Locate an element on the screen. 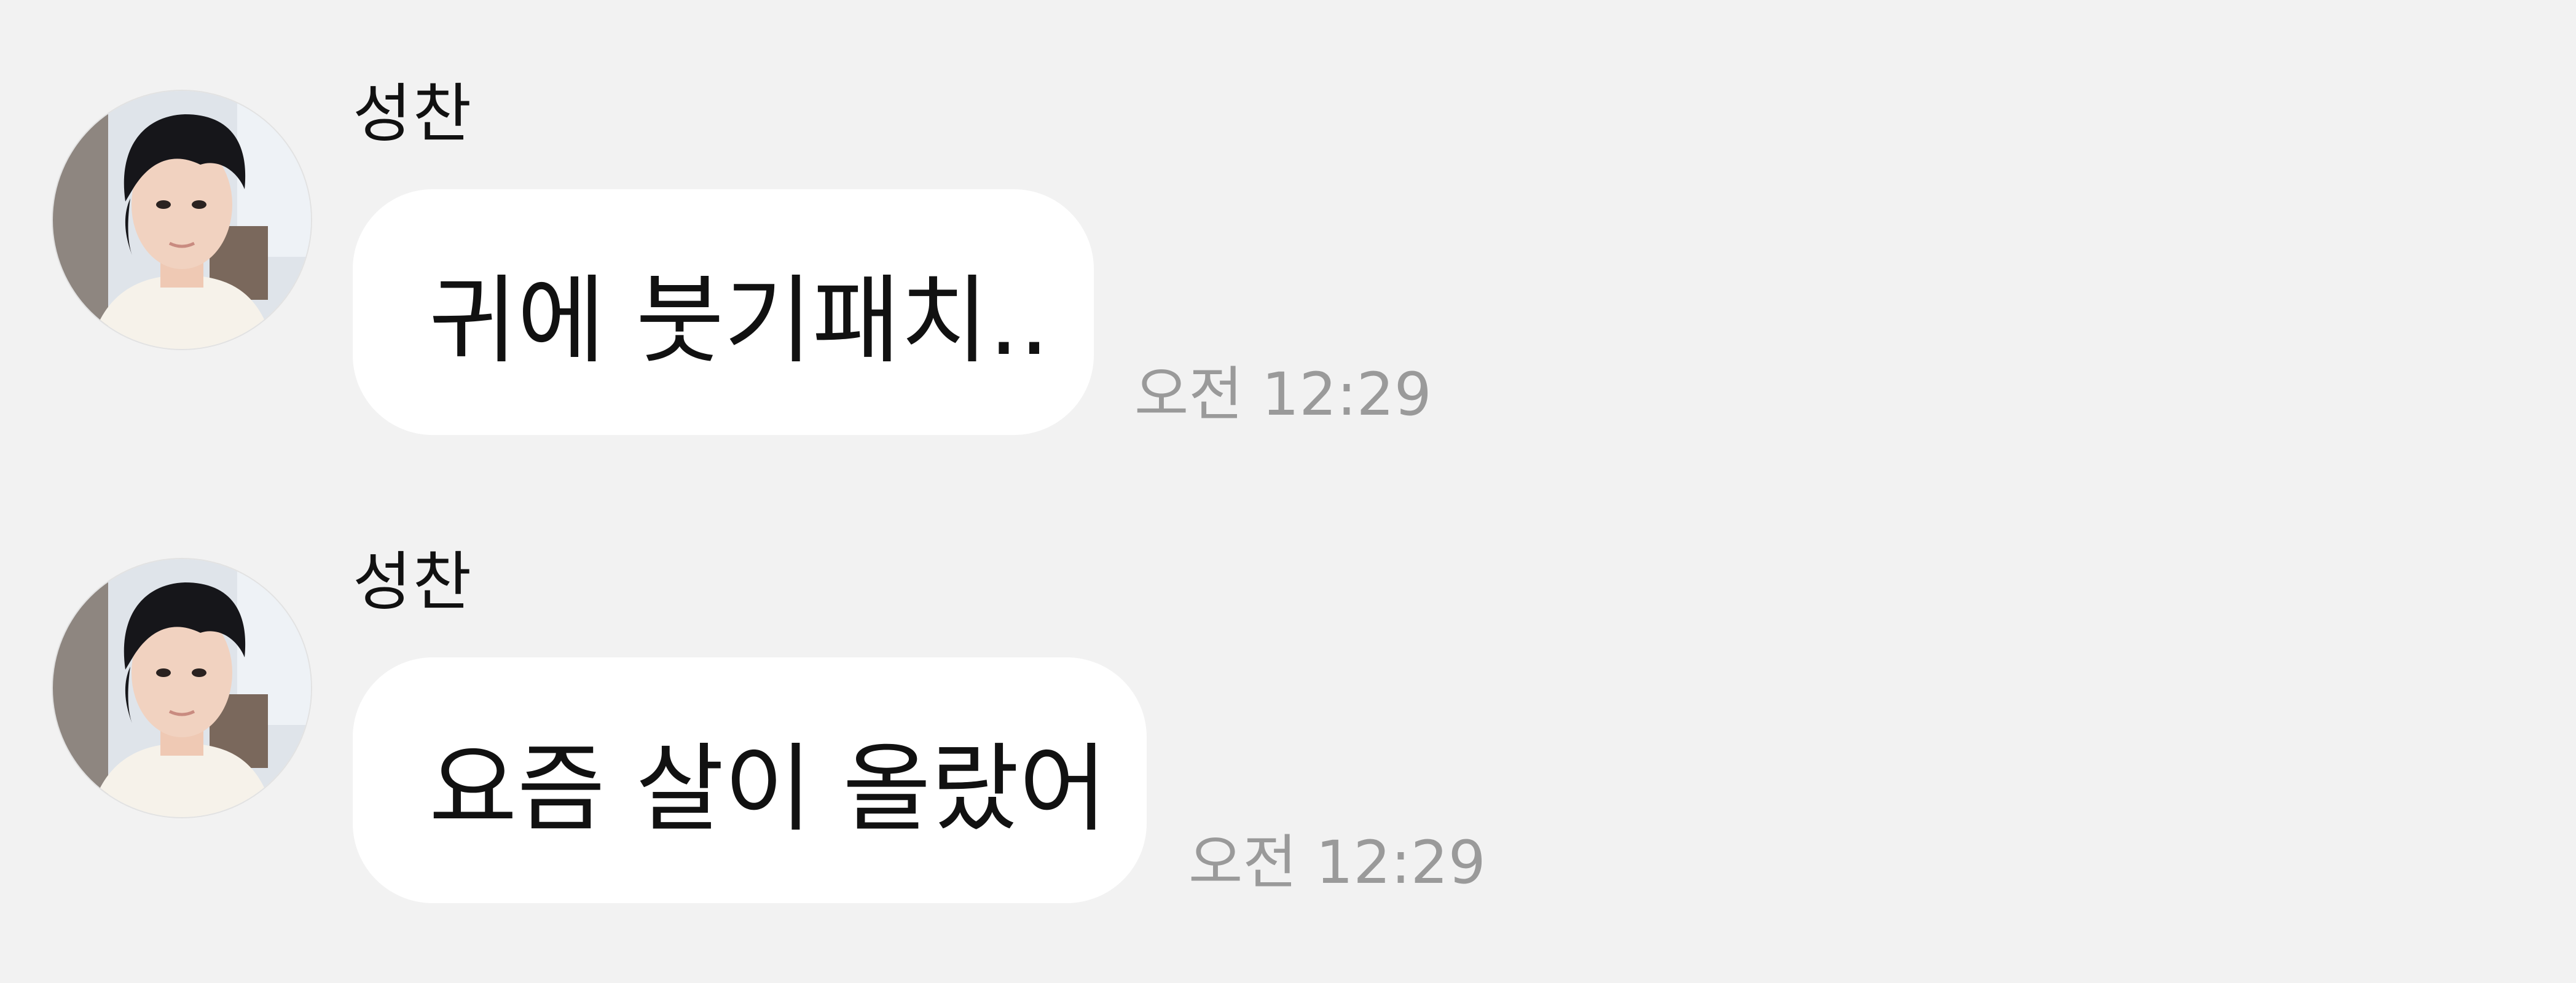 The image size is (2576, 983). message-bubble: 요즘 살이 올랐어 is located at coordinates (750, 780).